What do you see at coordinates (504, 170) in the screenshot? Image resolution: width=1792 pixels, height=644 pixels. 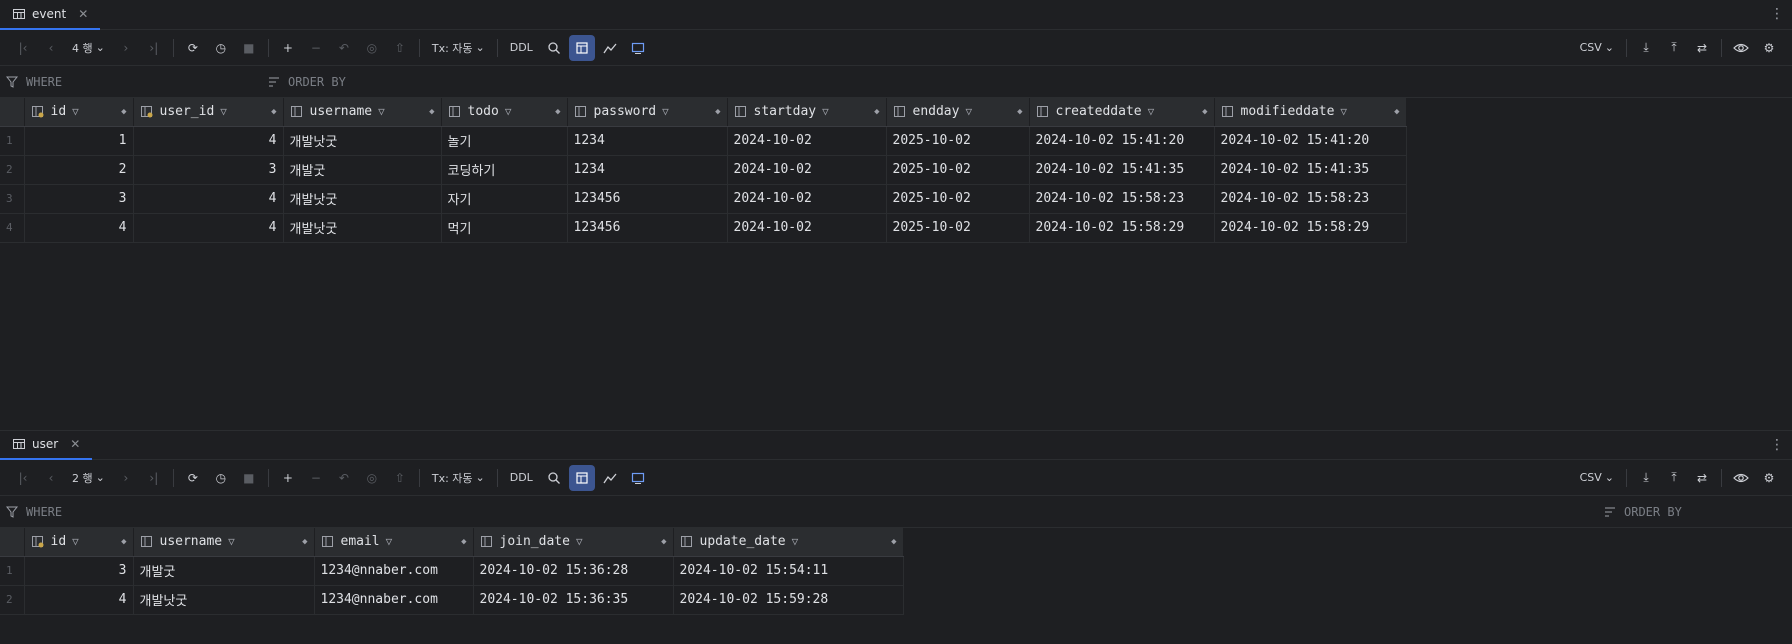 I see `cell-todo: 코딩하기` at bounding box center [504, 170].